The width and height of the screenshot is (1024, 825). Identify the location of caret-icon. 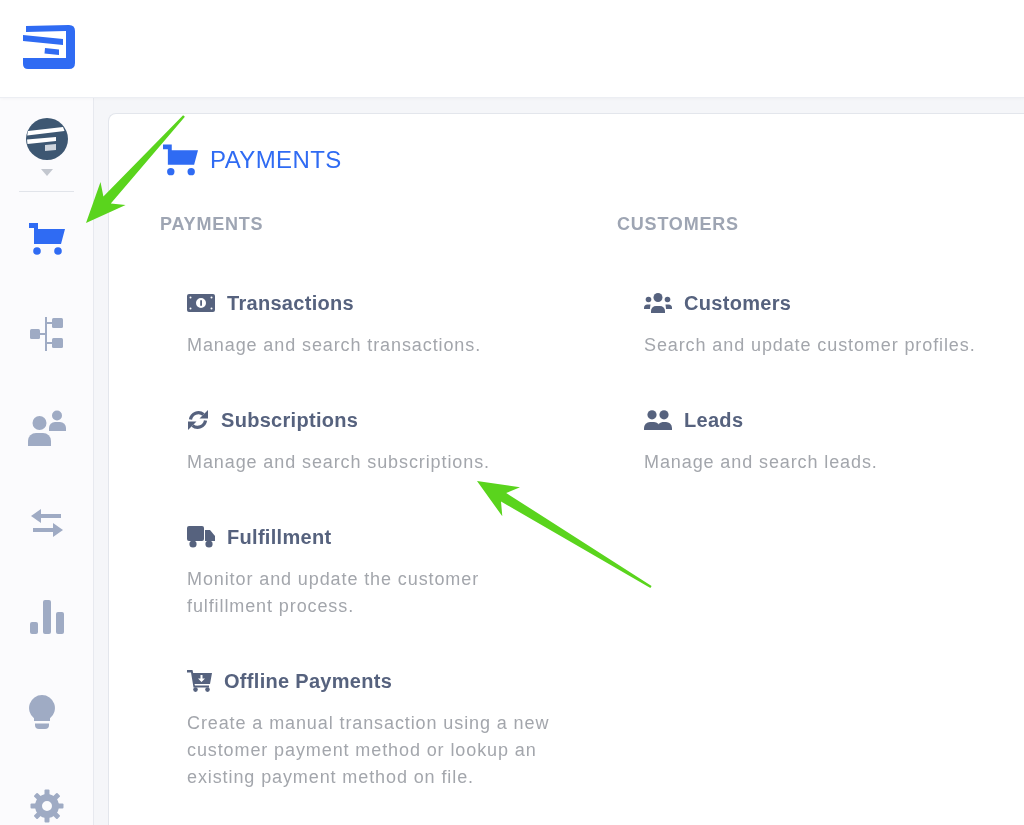
(46, 172).